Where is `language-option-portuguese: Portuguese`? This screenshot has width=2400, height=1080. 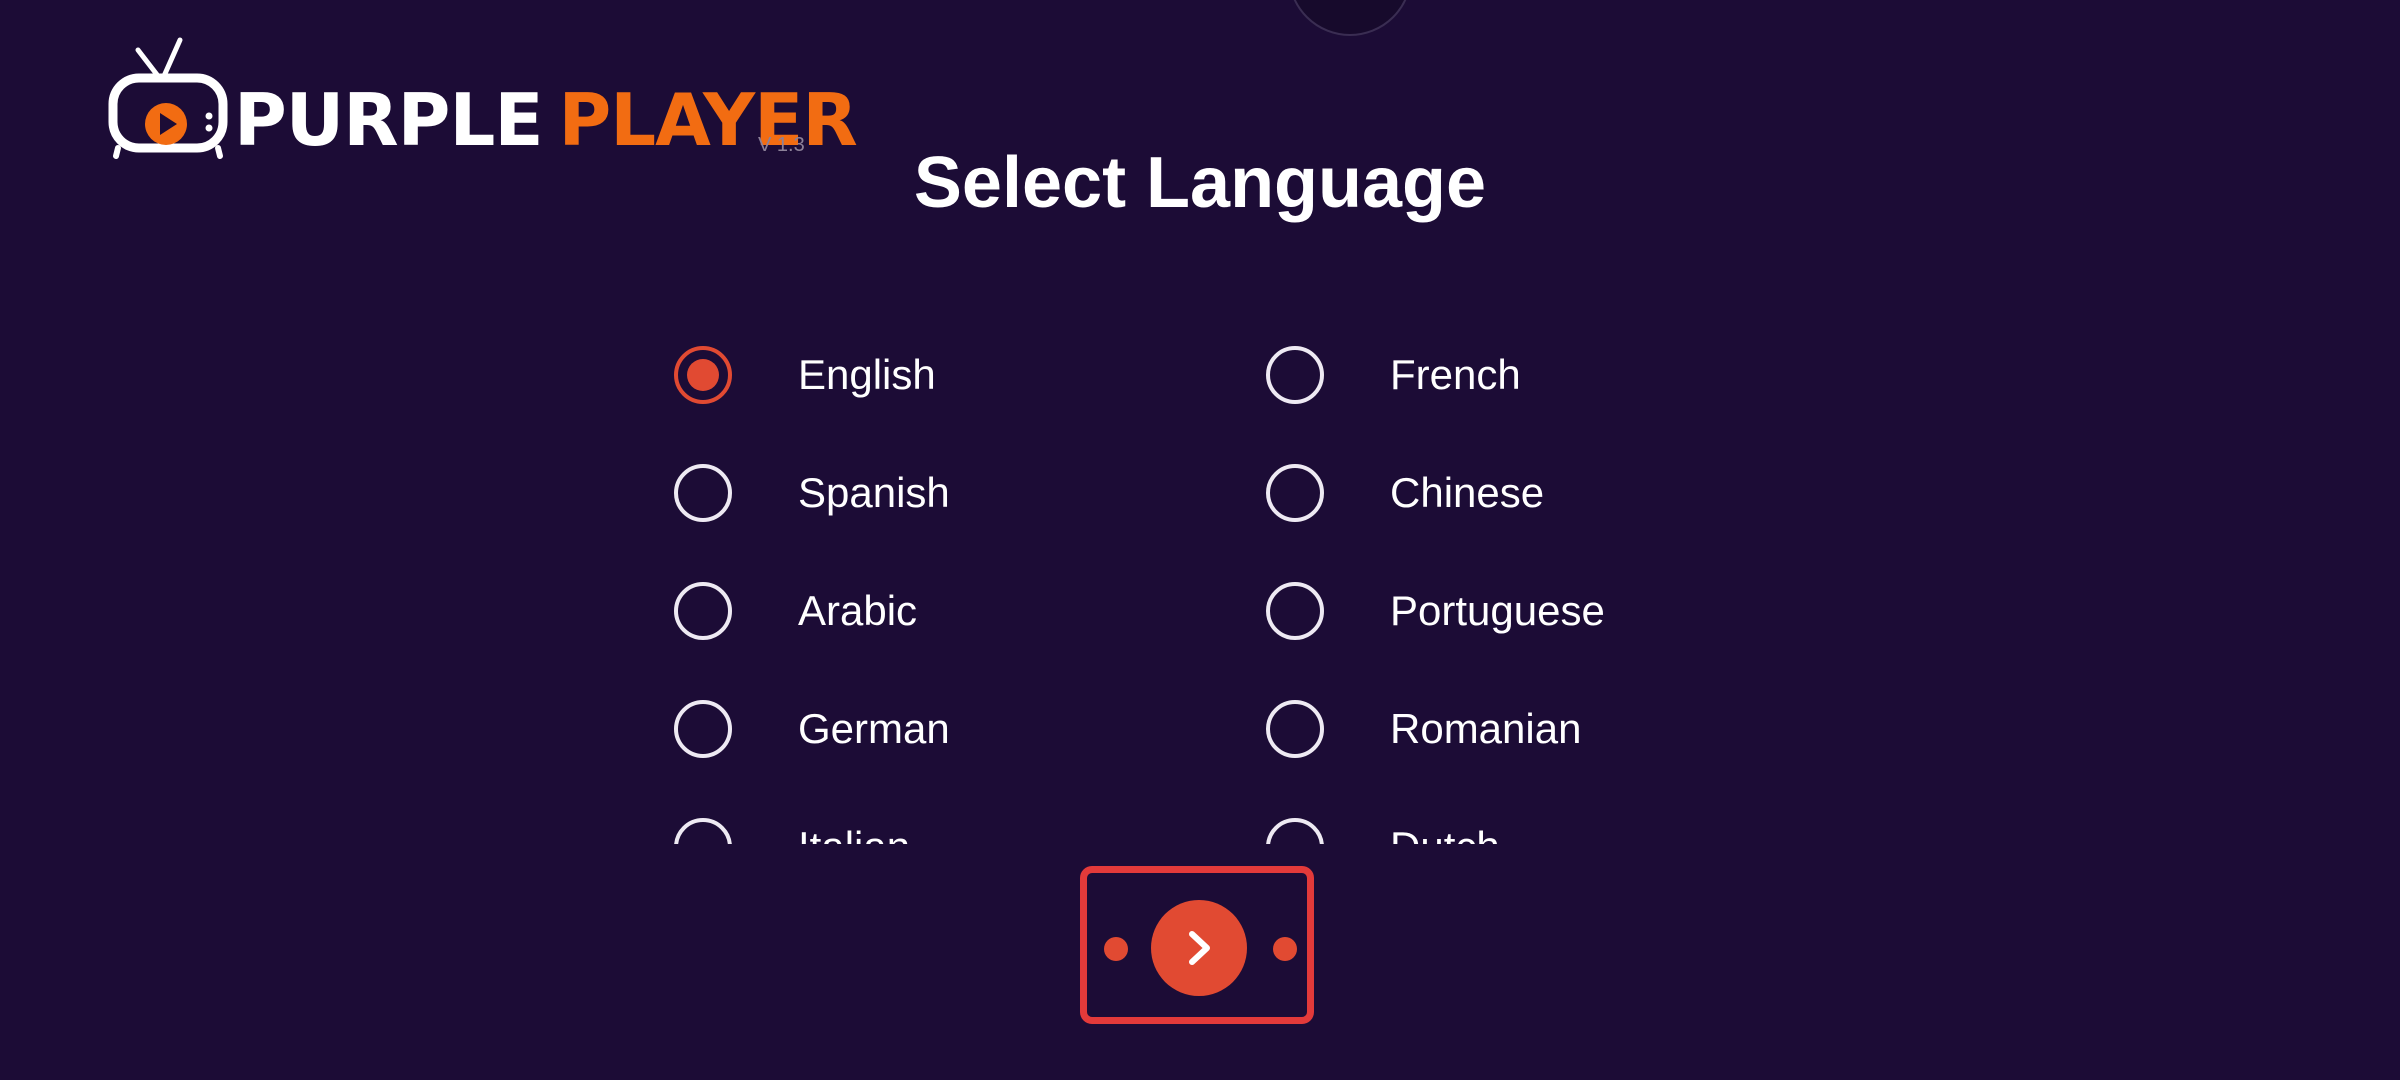 language-option-portuguese: Portuguese is located at coordinates (1506, 611).